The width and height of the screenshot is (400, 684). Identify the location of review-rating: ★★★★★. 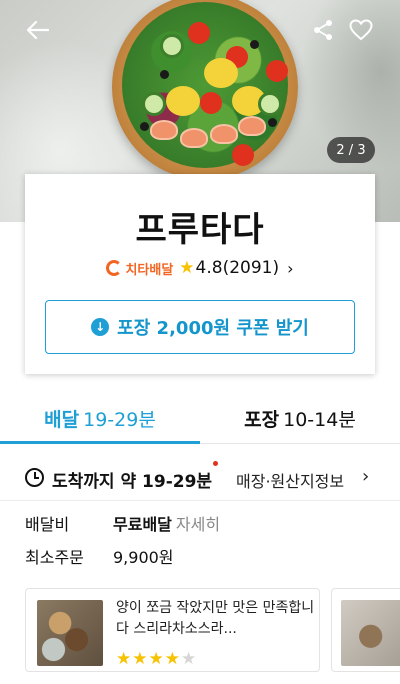
(156, 659).